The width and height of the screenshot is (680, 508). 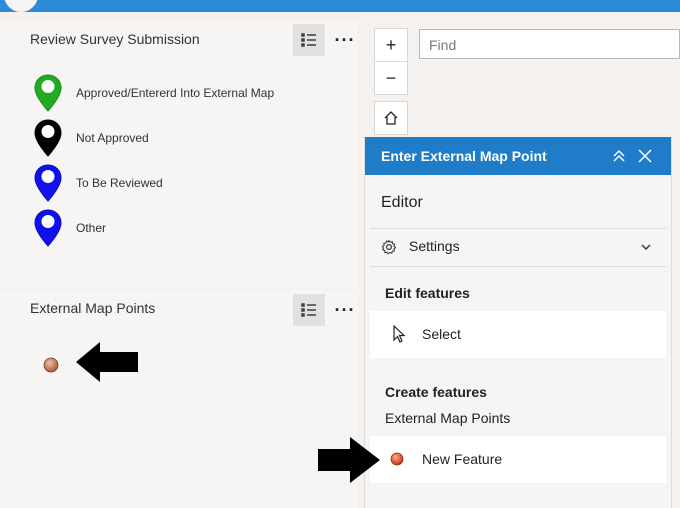 What do you see at coordinates (427, 293) in the screenshot?
I see `edit-features-heading: Edit features` at bounding box center [427, 293].